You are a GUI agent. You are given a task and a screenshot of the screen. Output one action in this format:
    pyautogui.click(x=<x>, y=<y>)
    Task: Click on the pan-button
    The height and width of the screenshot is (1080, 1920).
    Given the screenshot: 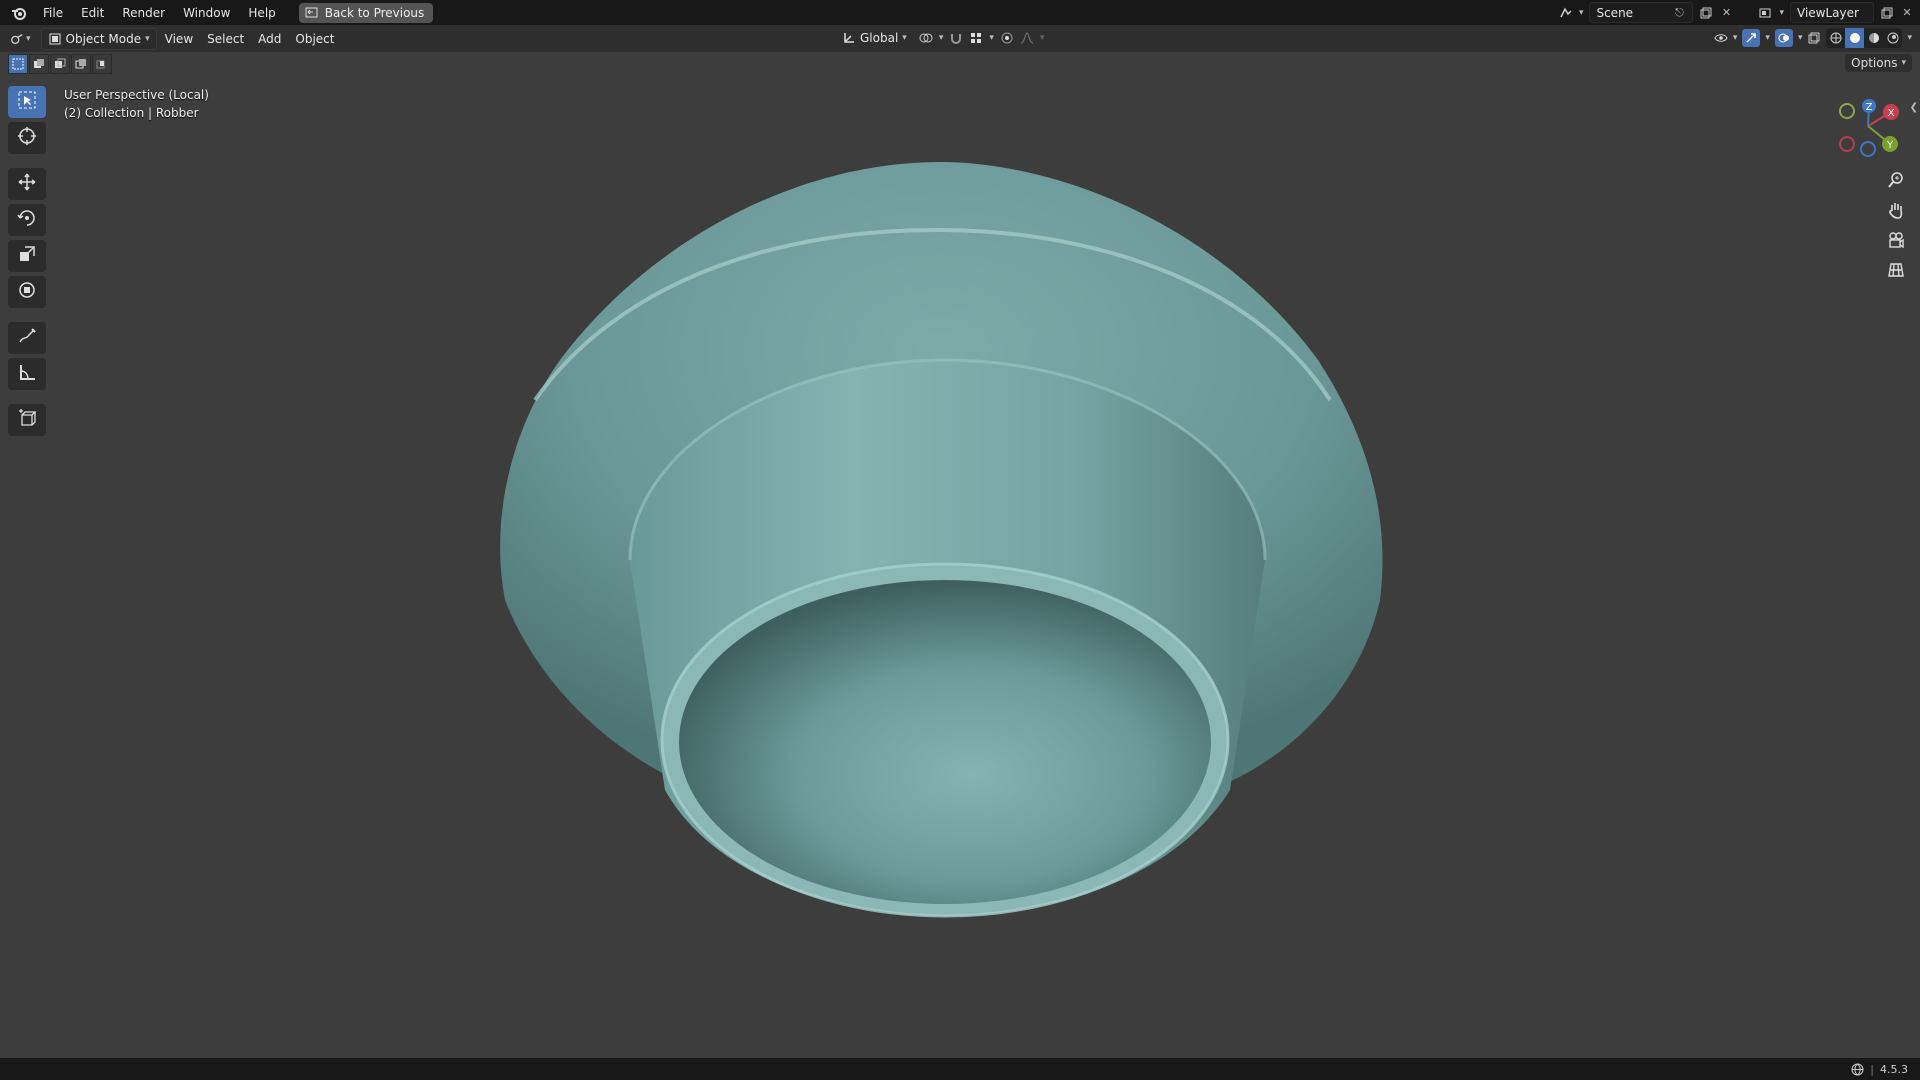 What is the action you would take?
    pyautogui.click(x=1896, y=212)
    